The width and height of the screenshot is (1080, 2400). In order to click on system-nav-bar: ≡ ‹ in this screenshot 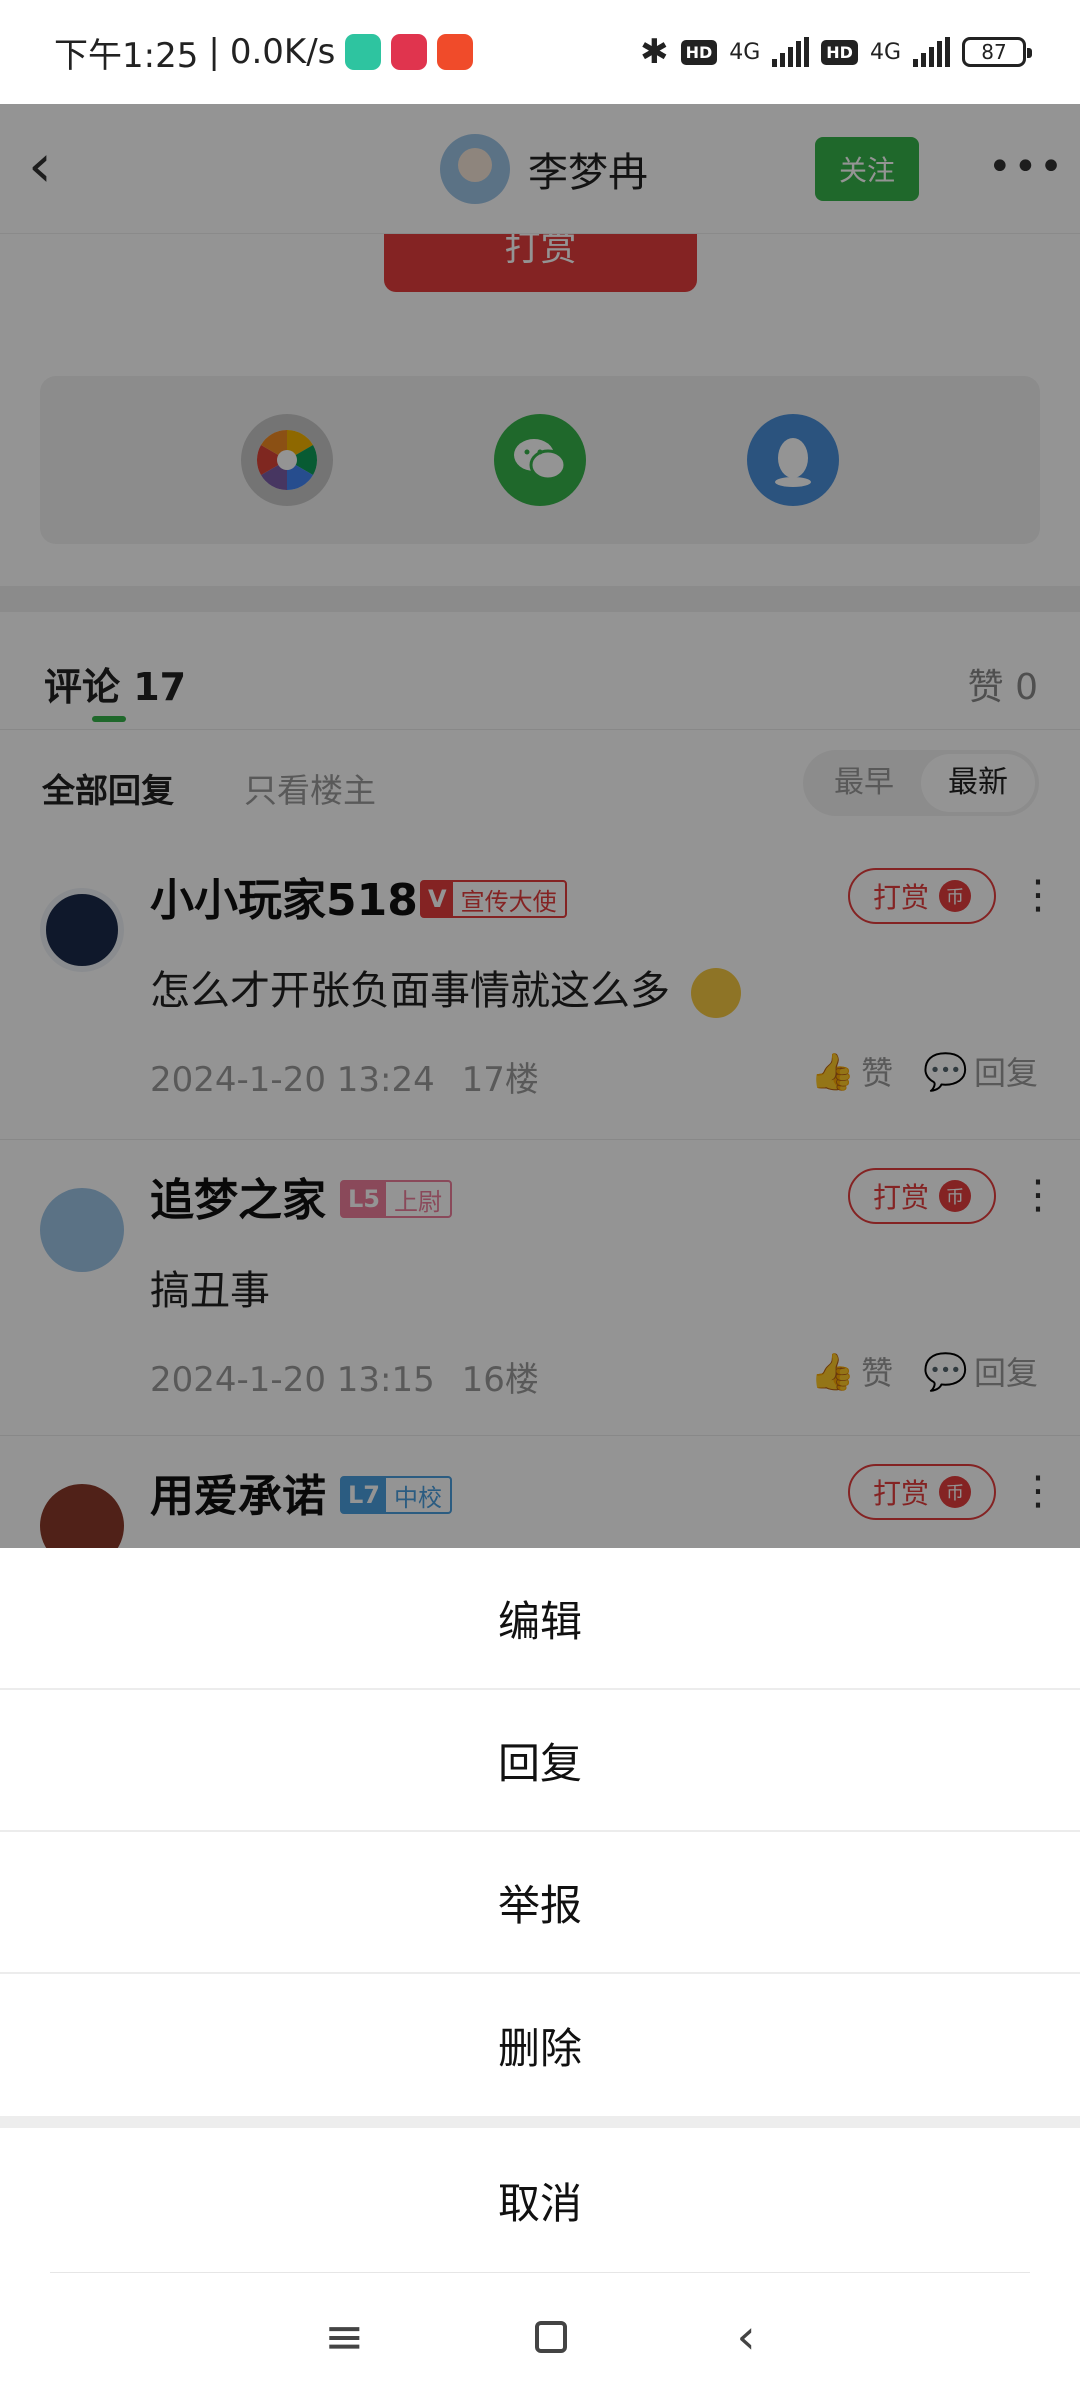, I will do `click(540, 2336)`.